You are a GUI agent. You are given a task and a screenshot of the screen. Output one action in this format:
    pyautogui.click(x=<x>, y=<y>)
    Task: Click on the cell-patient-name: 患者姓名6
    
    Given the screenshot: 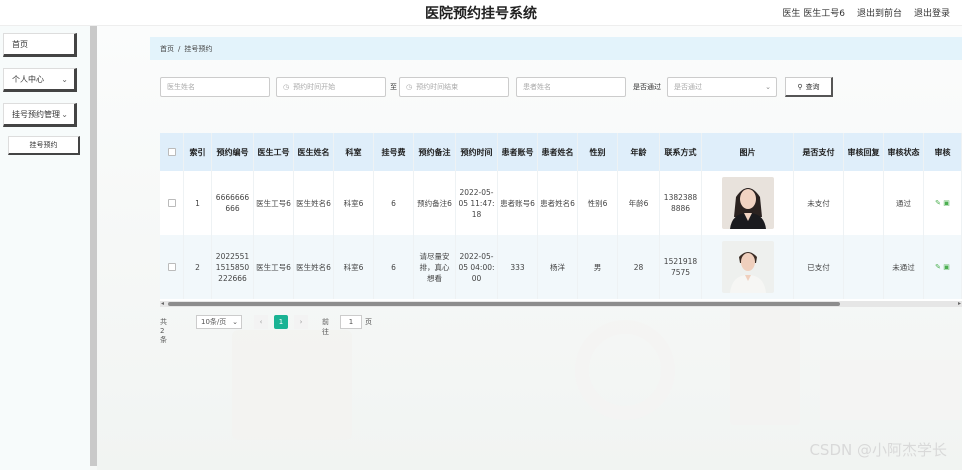 What is the action you would take?
    pyautogui.click(x=558, y=203)
    